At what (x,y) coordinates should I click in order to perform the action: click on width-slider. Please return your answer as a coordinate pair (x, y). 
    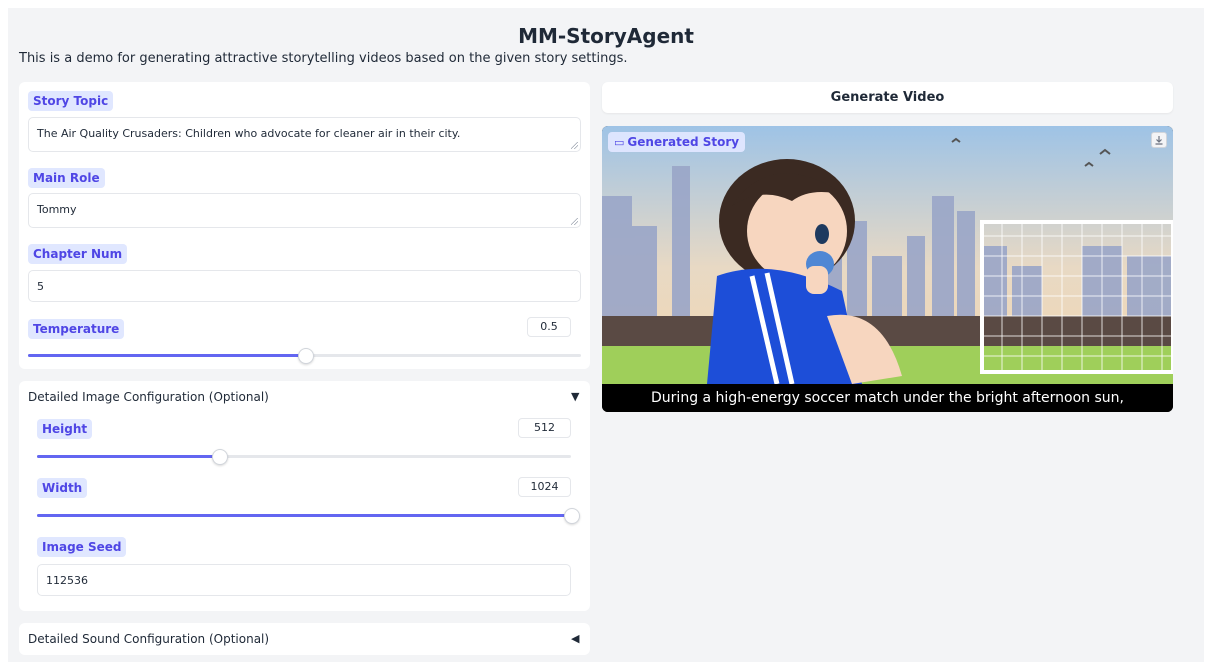
    Looking at the image, I should click on (308, 516).